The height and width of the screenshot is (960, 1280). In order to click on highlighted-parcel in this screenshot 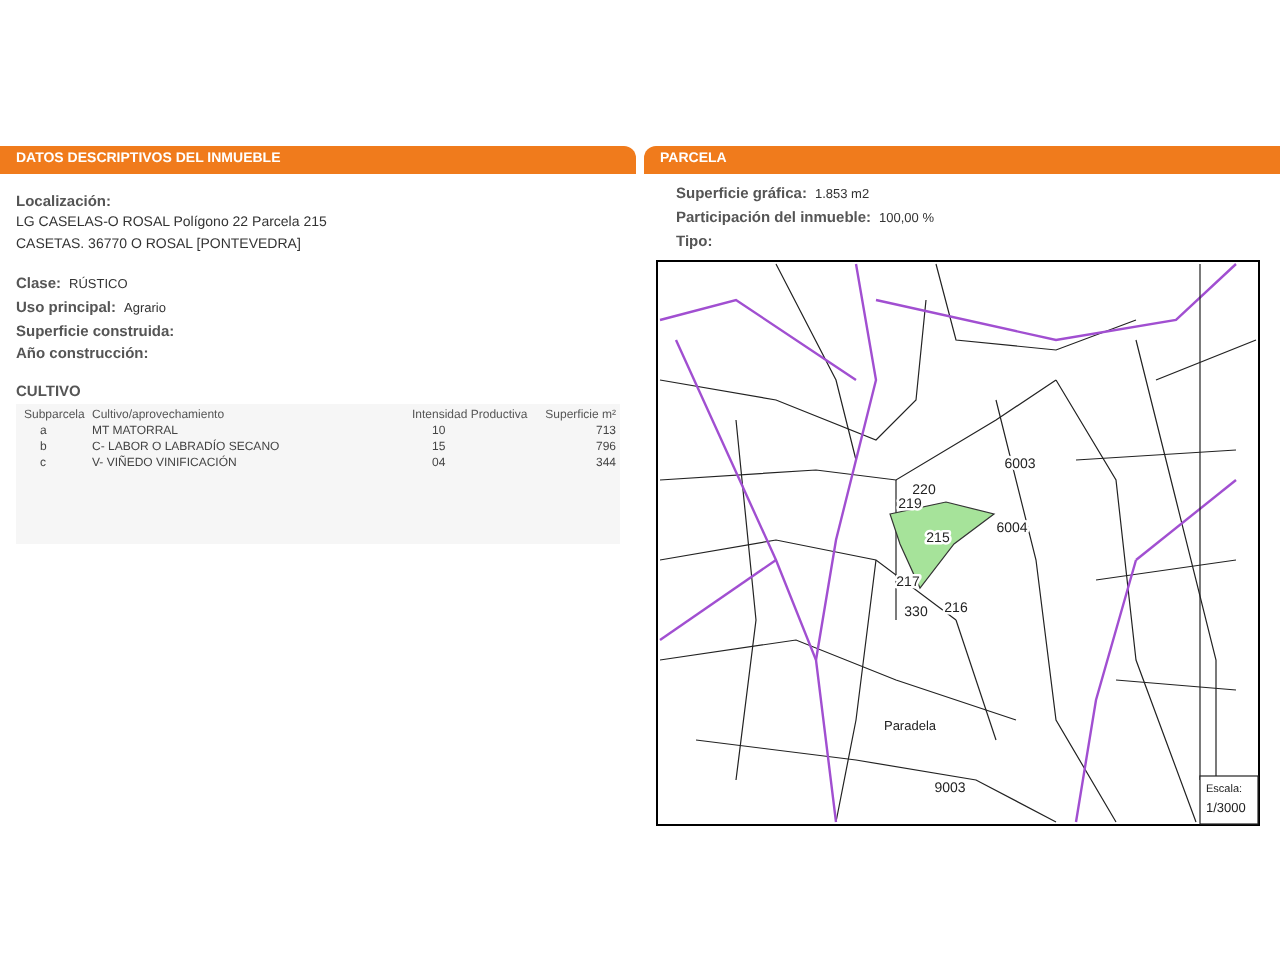, I will do `click(942, 544)`.